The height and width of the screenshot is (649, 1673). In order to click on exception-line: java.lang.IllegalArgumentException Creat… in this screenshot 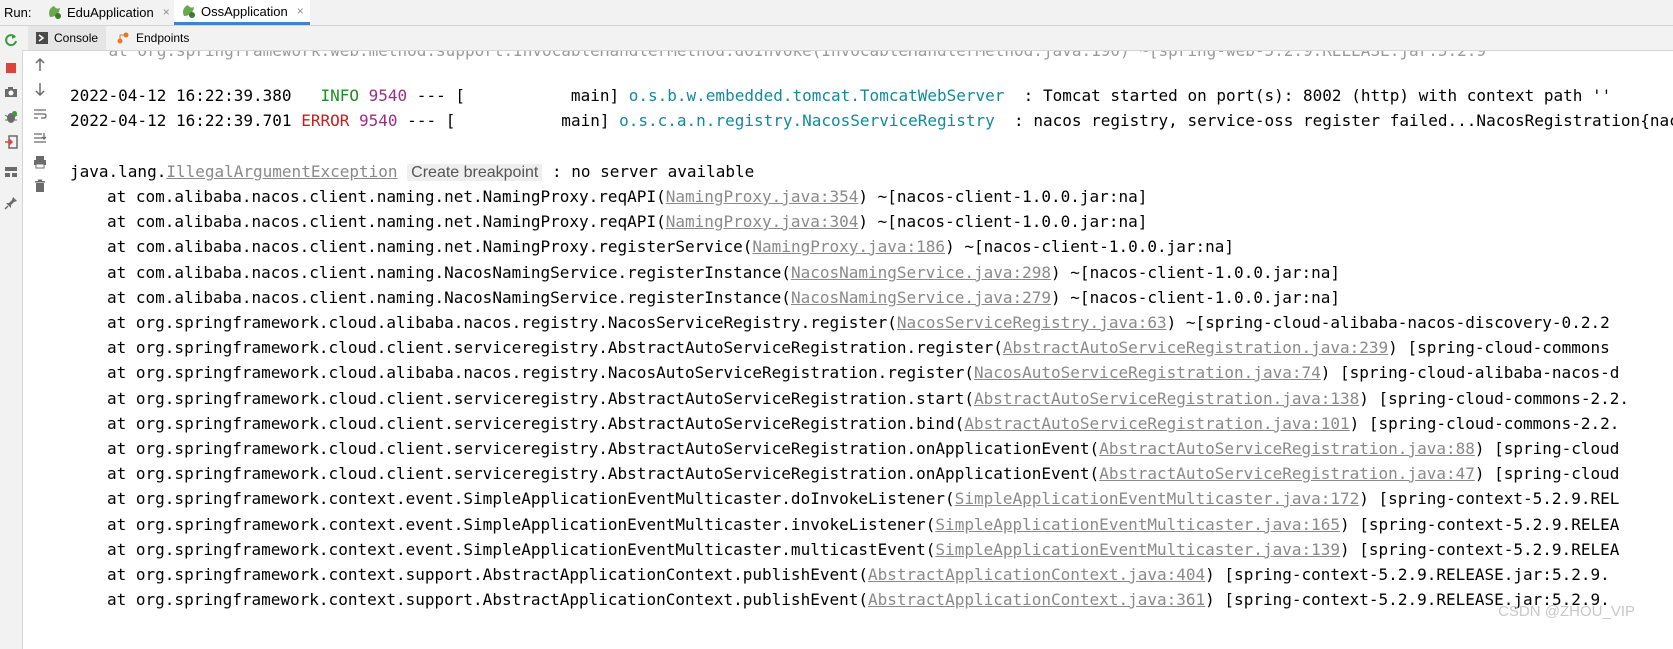, I will do `click(412, 172)`.